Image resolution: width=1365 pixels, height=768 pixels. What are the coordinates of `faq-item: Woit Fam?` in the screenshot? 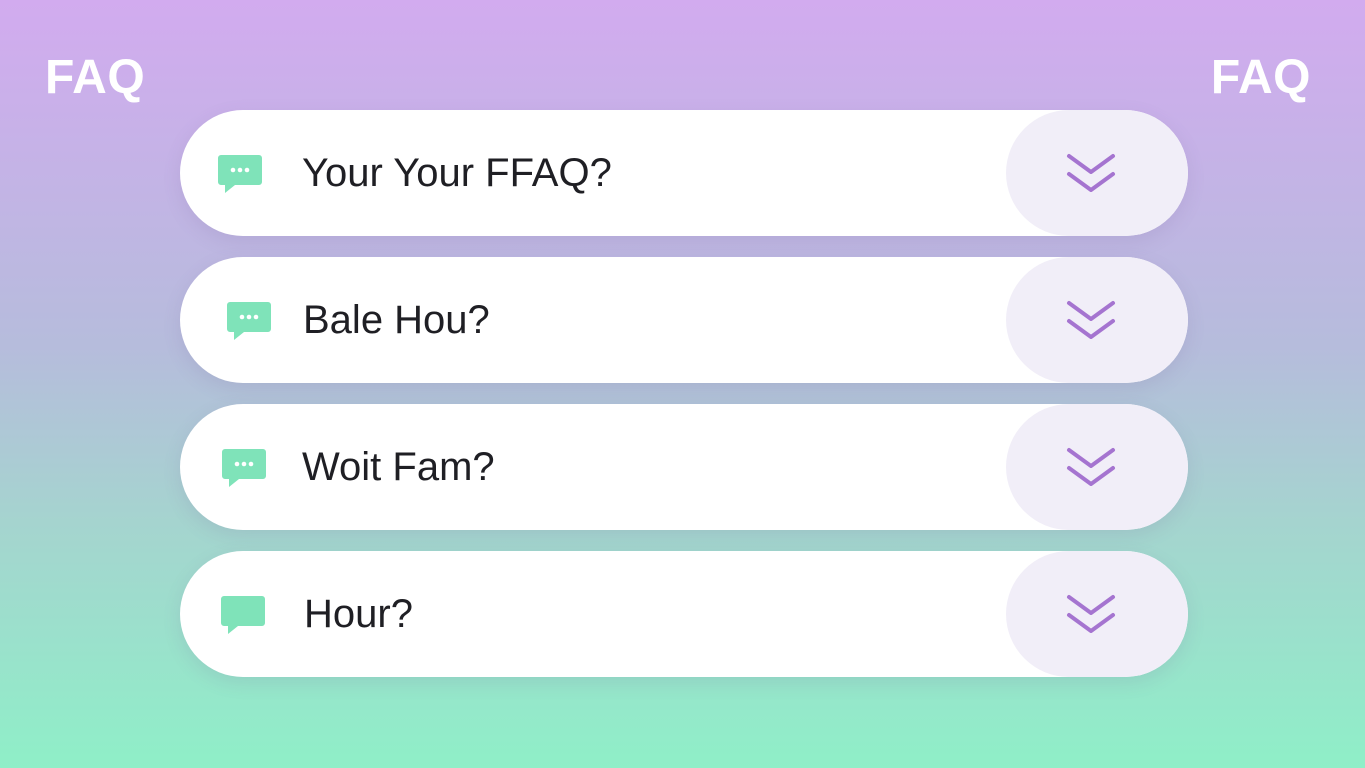 It's located at (684, 467).